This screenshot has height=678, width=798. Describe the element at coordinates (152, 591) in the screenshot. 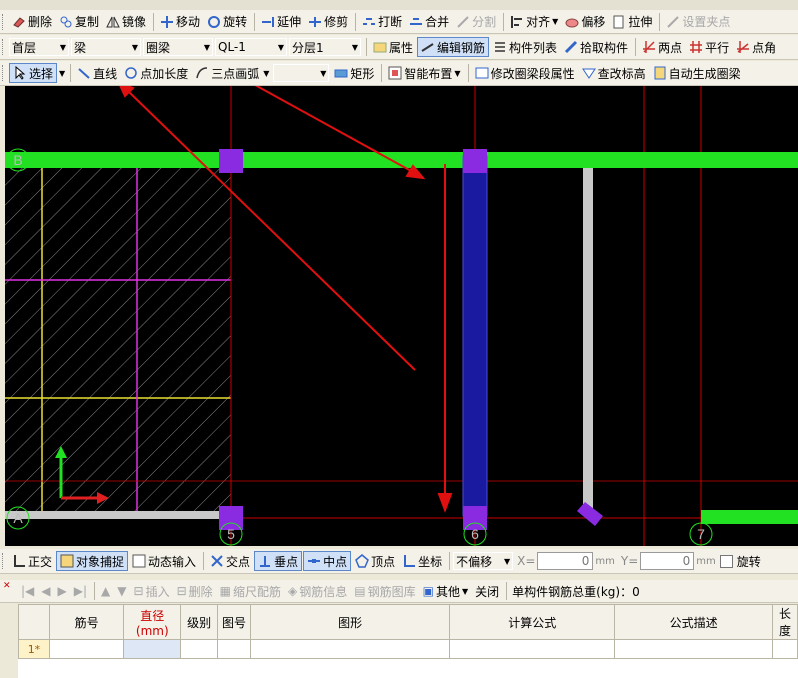

I see `insert-button: ⊟ 插入` at that location.